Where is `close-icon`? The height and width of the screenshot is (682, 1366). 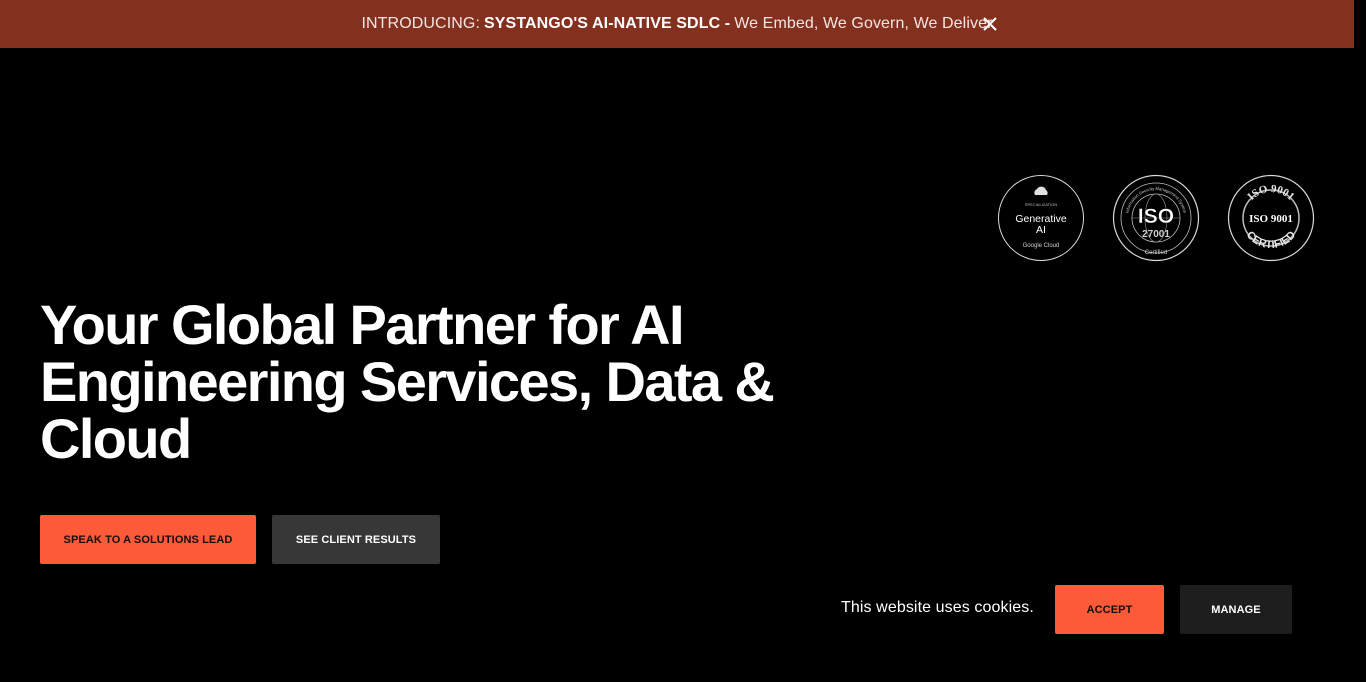 close-icon is located at coordinates (990, 24).